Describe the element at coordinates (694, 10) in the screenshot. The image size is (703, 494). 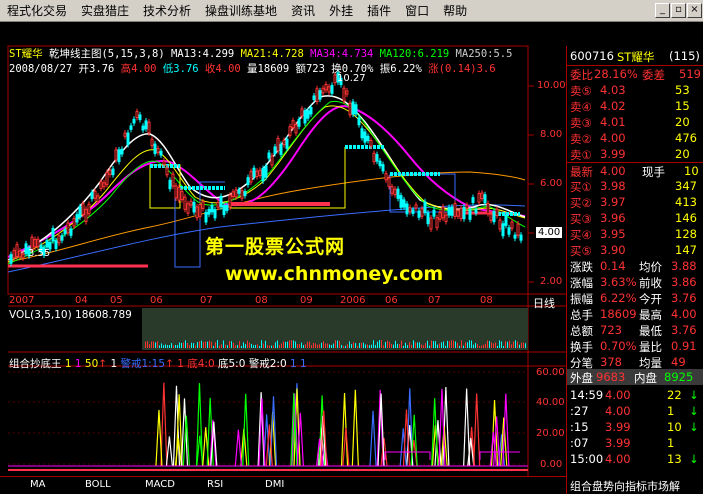
I see `close-button: ×` at that location.